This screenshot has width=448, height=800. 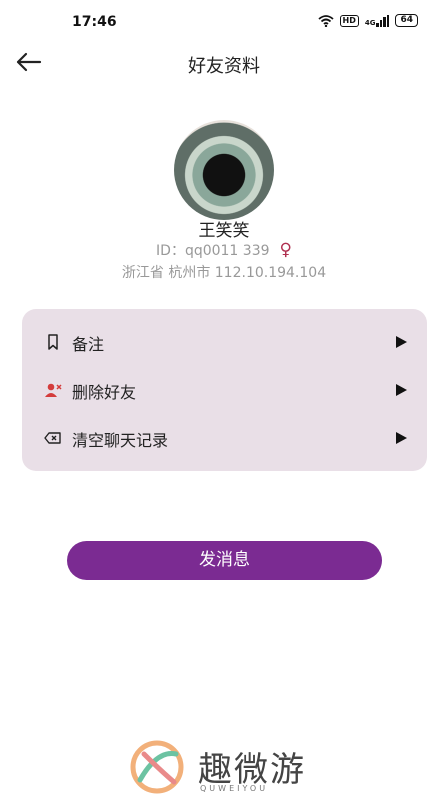 I want to click on bookmark-icon, so click(x=53, y=342).